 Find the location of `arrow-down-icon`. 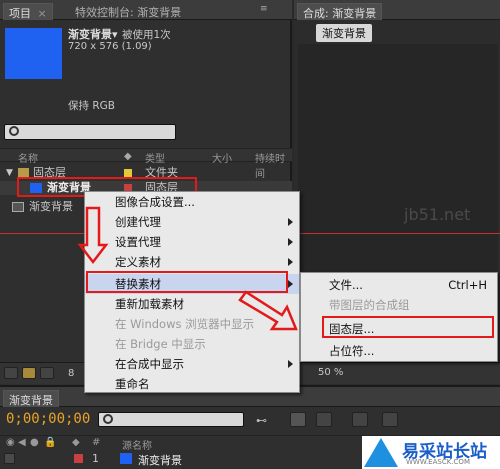

arrow-down-icon is located at coordinates (93, 235).